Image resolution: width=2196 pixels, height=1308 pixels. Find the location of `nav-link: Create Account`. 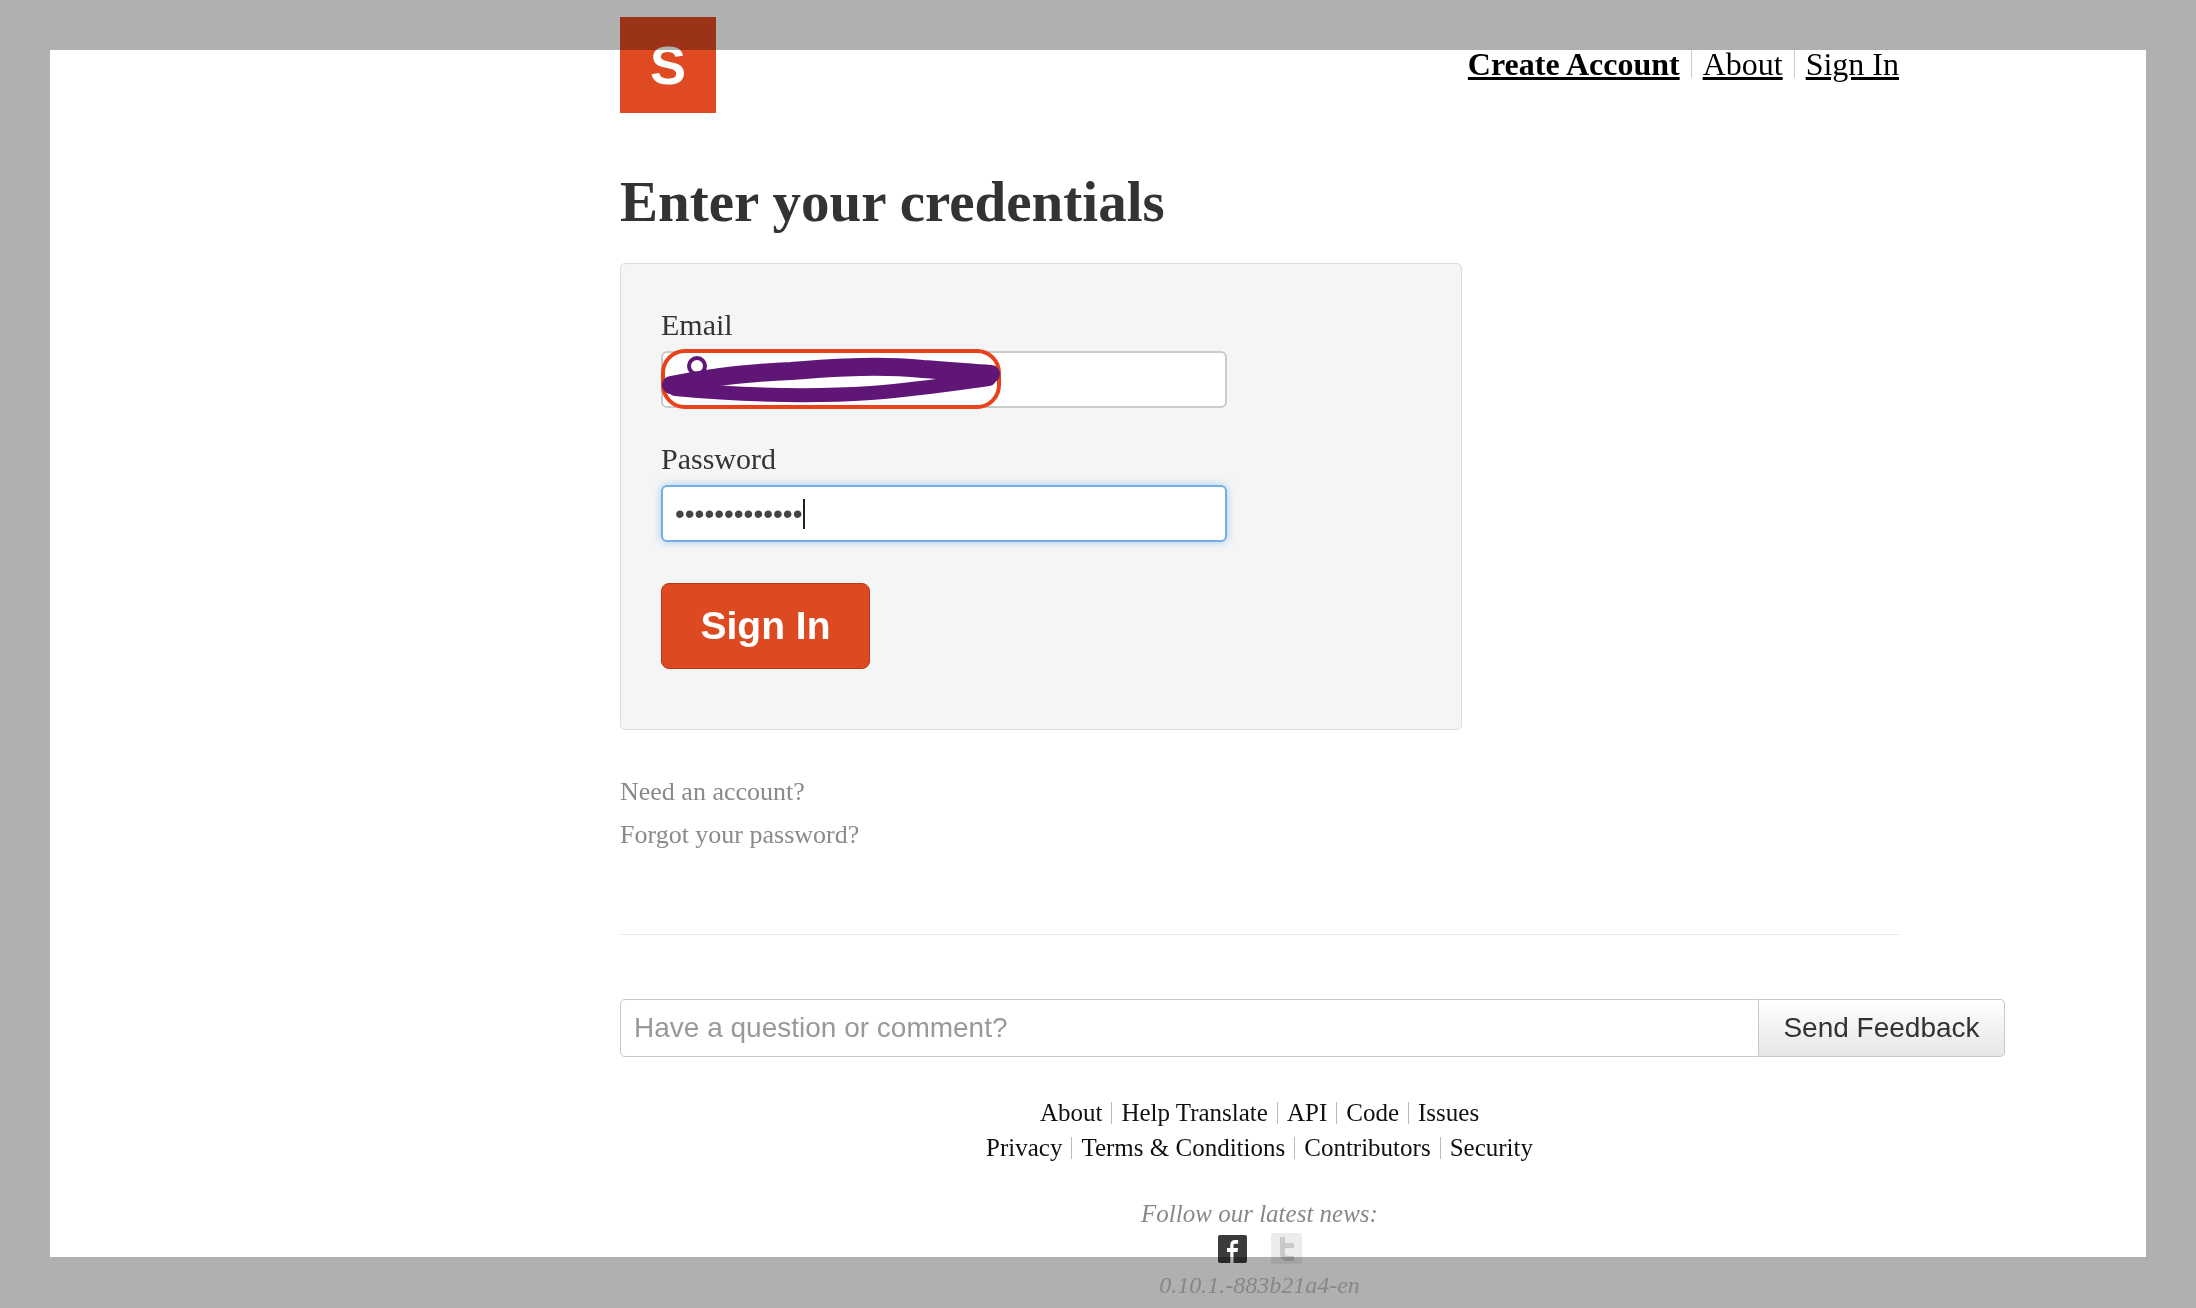

nav-link: Create Account is located at coordinates (1573, 64).